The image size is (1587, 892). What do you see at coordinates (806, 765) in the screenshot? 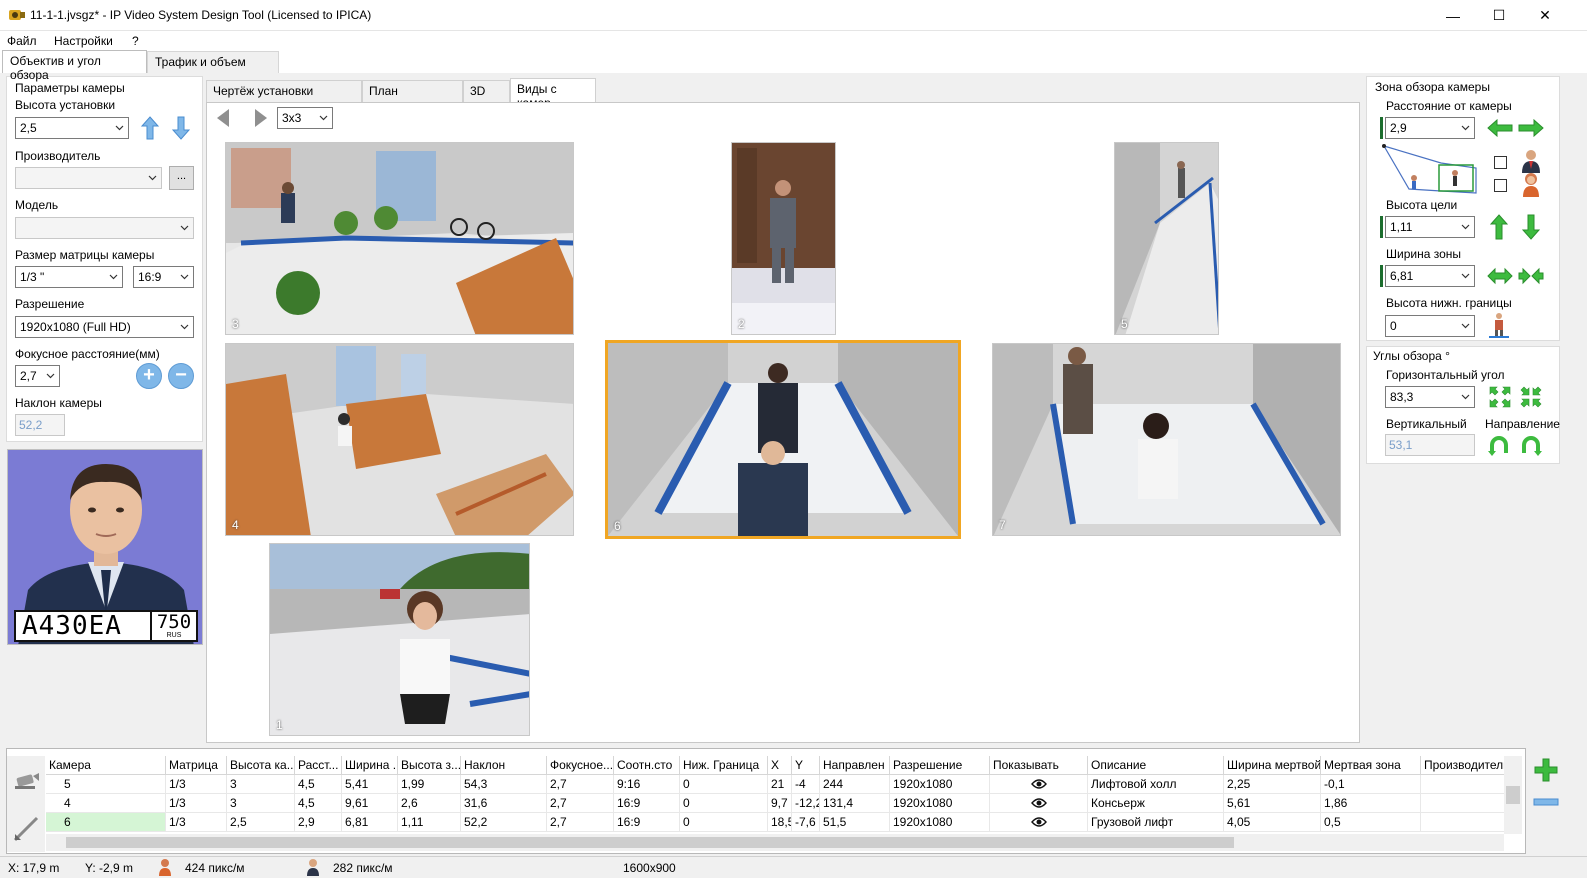
I see `col-header-y: Y` at bounding box center [806, 765].